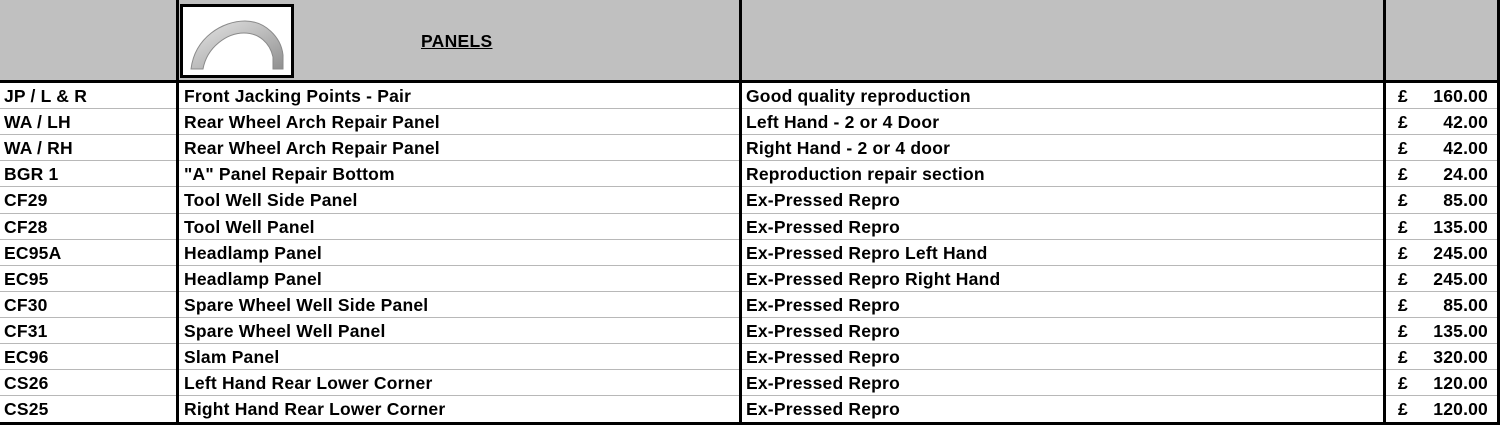 Image resolution: width=1500 pixels, height=425 pixels. Describe the element at coordinates (88, 41) in the screenshot. I see `header-cell-code` at that location.